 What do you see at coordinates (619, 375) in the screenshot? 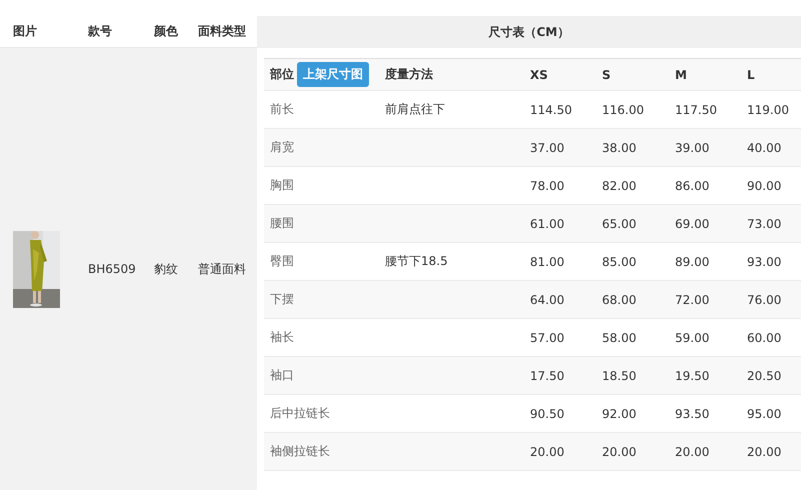
I see `table-cell: 18.50` at bounding box center [619, 375].